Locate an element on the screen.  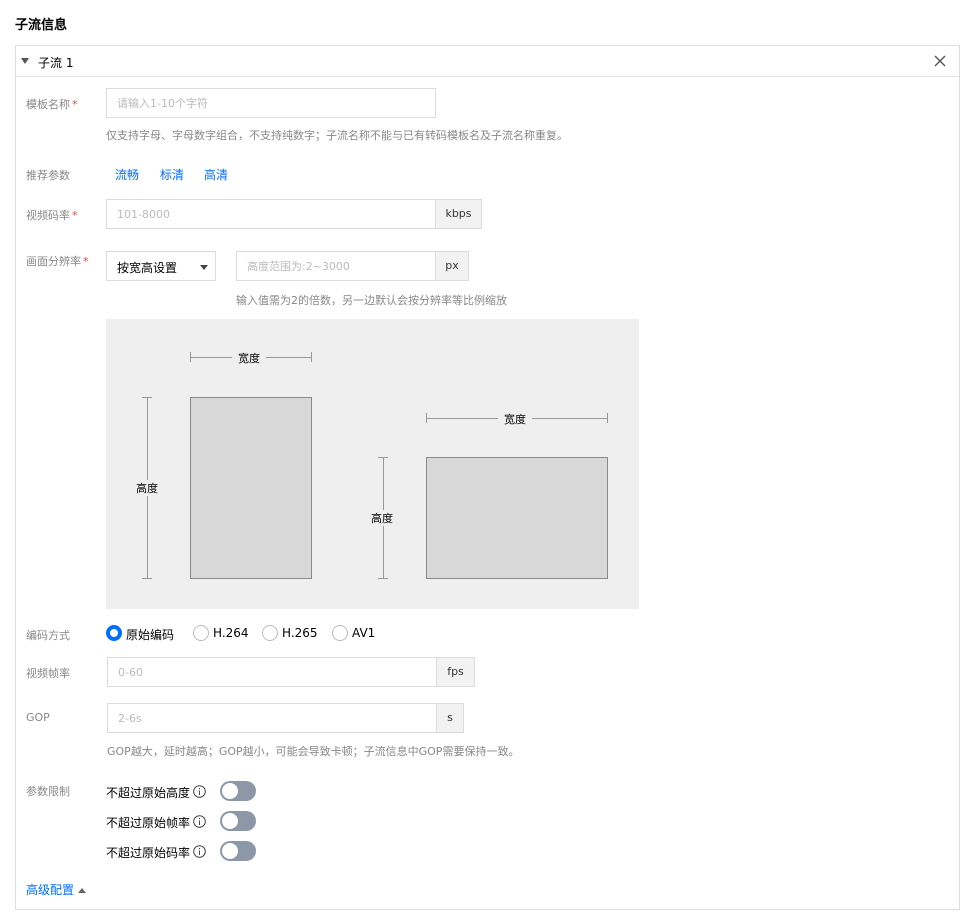
preset-hd-link: 高清 is located at coordinates (216, 174).